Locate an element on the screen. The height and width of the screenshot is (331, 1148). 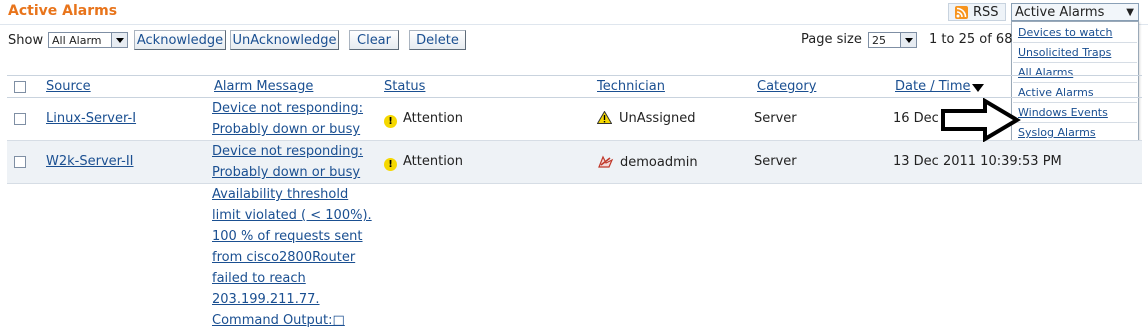
menu-item-windows-events: Windows Events is located at coordinates (1063, 112).